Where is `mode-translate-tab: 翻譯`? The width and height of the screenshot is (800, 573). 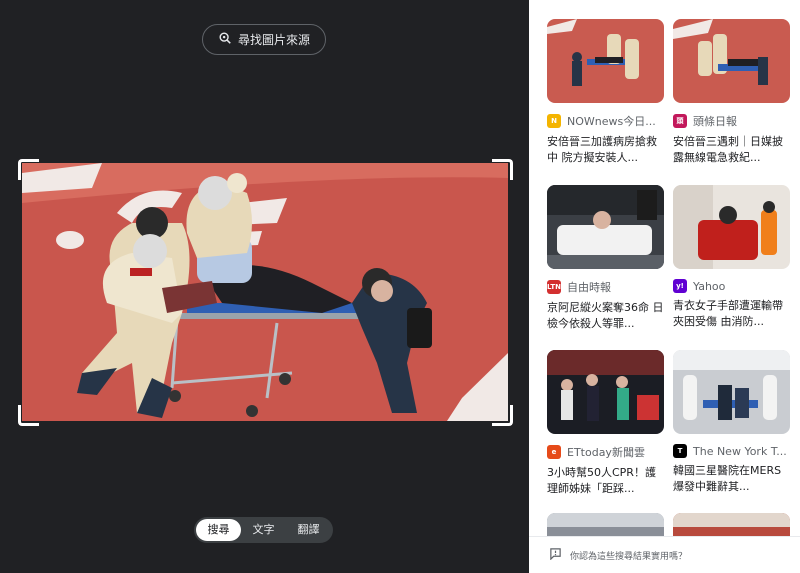
mode-translate-tab: 翻譯 is located at coordinates (308, 530).